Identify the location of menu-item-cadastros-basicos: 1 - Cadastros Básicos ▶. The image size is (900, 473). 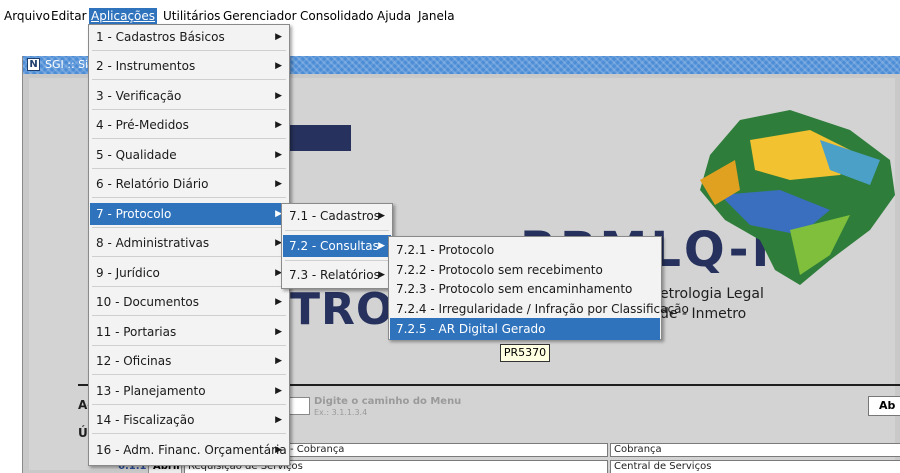
(189, 37).